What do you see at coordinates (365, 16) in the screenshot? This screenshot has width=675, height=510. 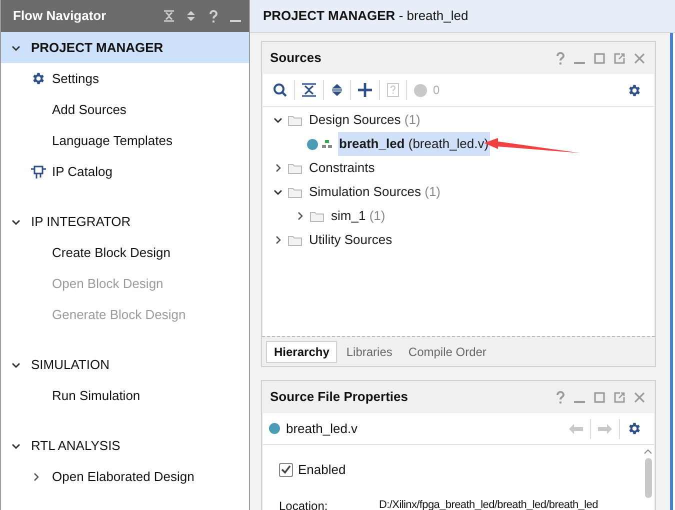 I see `page-title: PROJECT MANAGER - breath_led` at bounding box center [365, 16].